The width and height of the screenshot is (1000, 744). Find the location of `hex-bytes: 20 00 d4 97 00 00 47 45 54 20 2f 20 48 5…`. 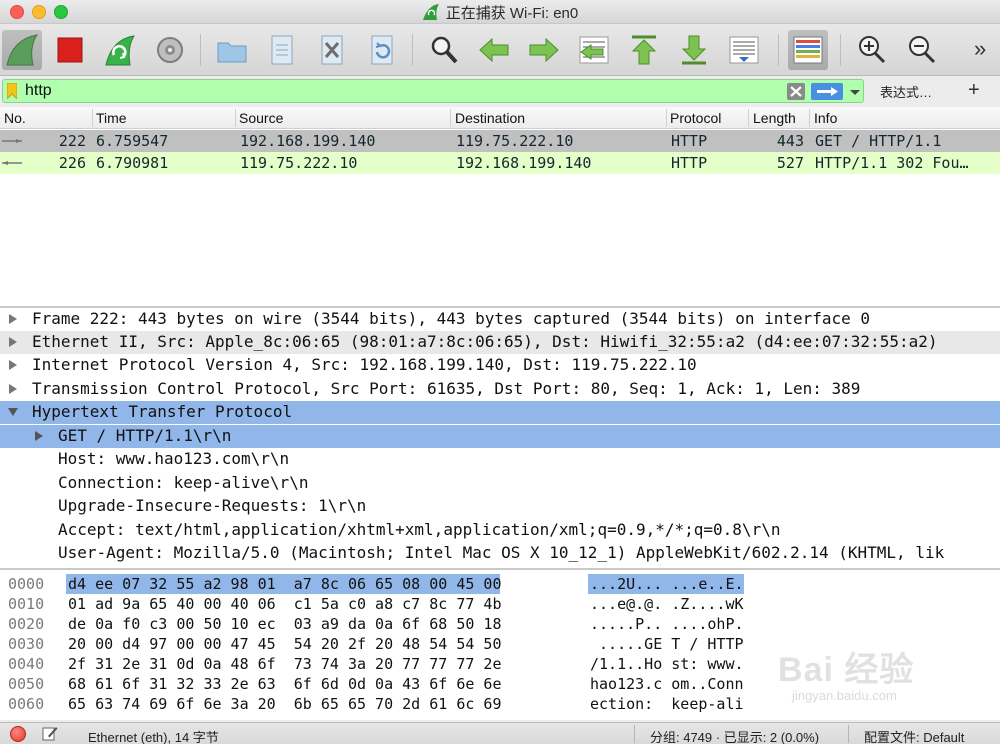

hex-bytes: 20 00 d4 97 00 00 47 45 54 20 2f 20 48 5… is located at coordinates (285, 644).